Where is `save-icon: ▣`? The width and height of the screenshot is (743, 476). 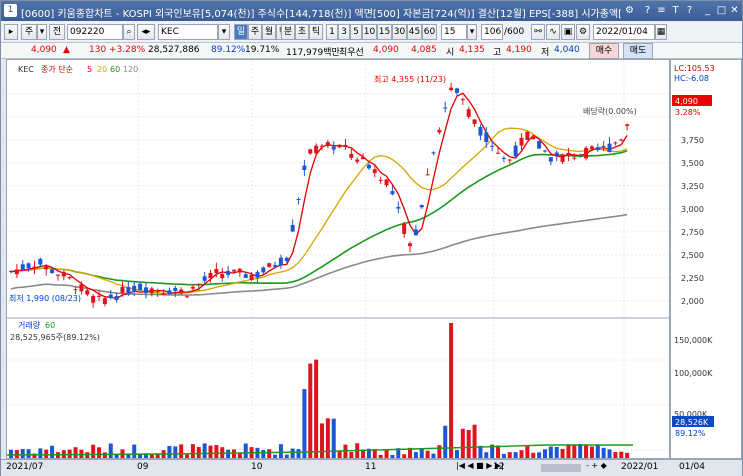 save-icon: ▣ is located at coordinates (568, 32).